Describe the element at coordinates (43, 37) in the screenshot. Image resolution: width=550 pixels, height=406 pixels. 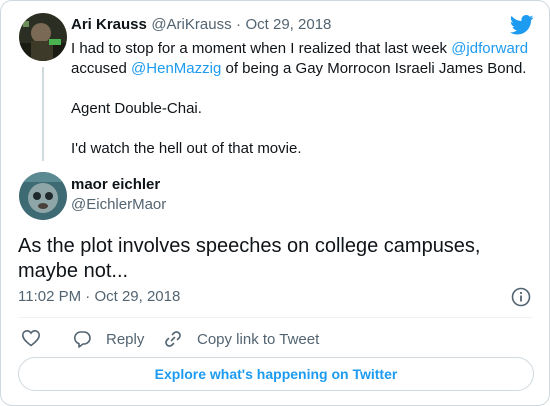
I see `parent-author-avatar` at that location.